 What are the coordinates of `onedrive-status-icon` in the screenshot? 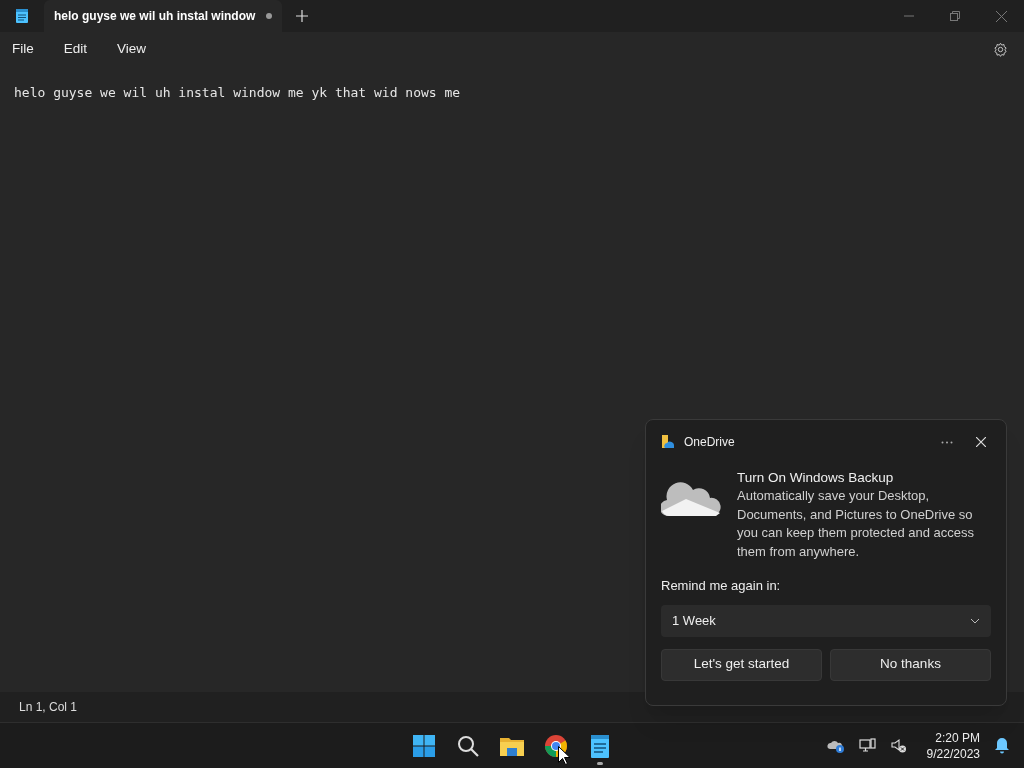 It's located at (835, 745).